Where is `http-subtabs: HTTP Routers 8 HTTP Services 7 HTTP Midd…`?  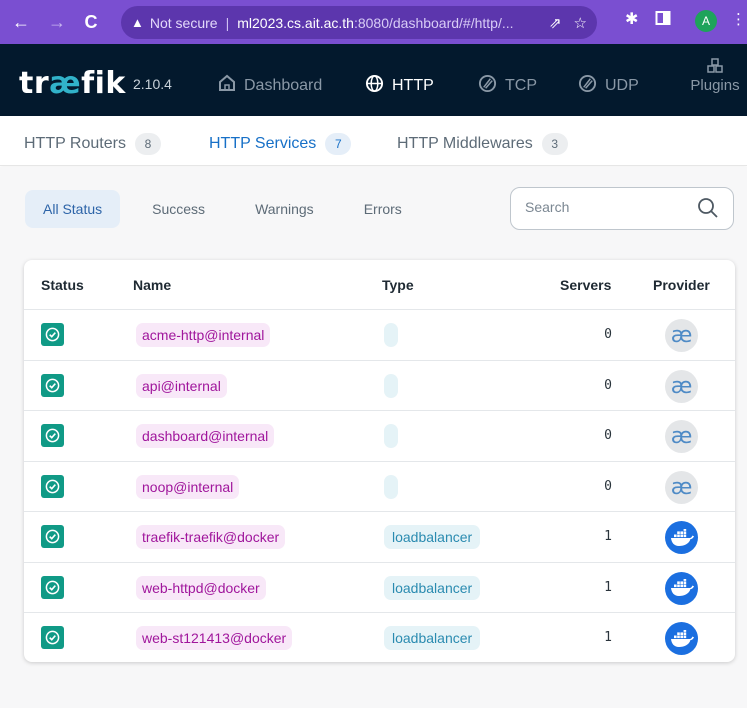
http-subtabs: HTTP Routers 8 HTTP Services 7 HTTP Midd… is located at coordinates (373, 141).